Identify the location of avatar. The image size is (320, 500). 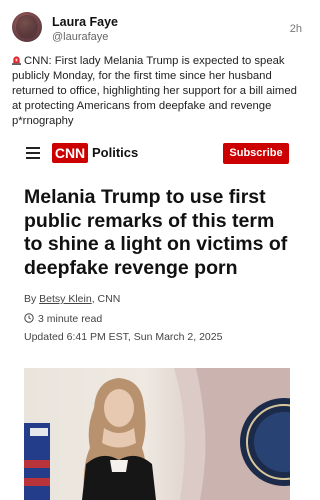
(27, 27).